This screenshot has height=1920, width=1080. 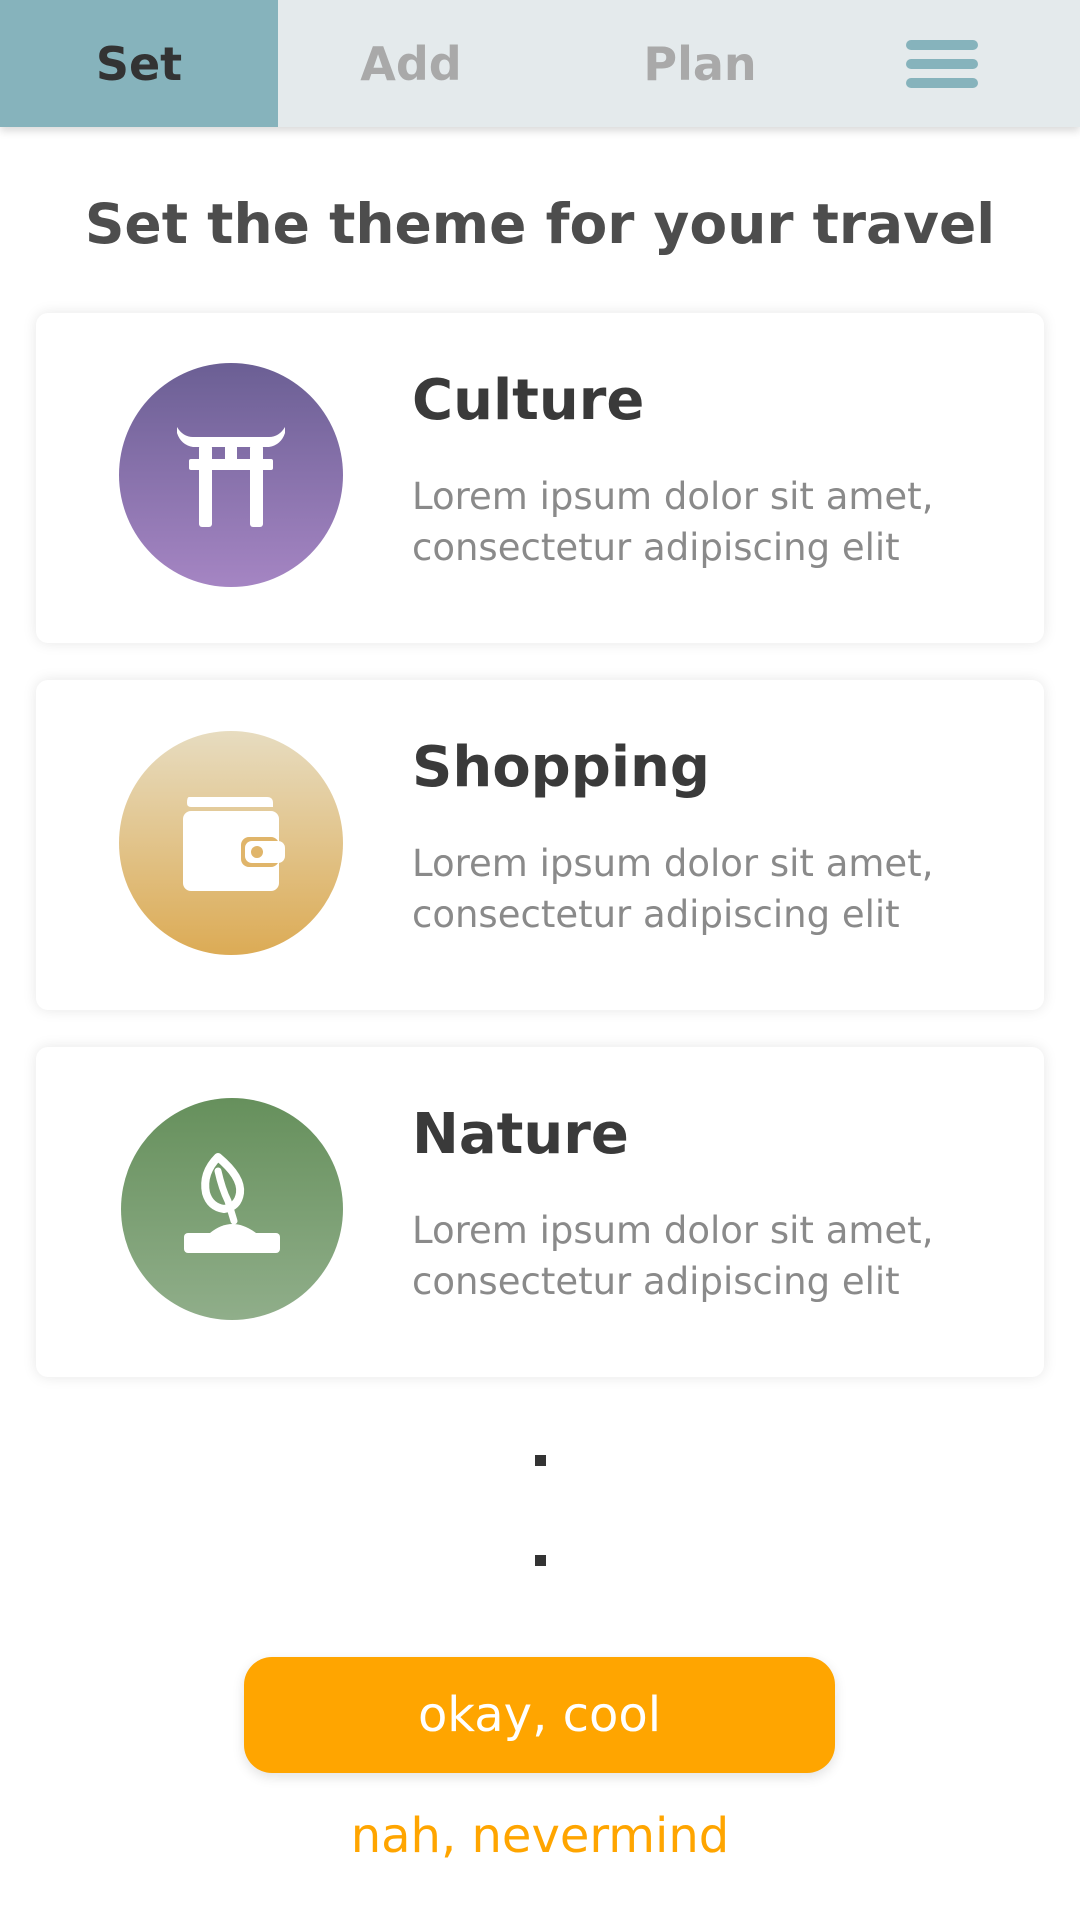 I want to click on card-title: Nature, so click(x=520, y=1134).